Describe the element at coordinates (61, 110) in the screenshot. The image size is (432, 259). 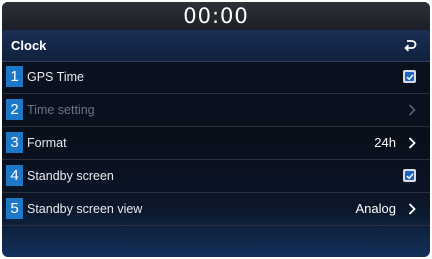
I see `time-setting-label: Time setting` at that location.